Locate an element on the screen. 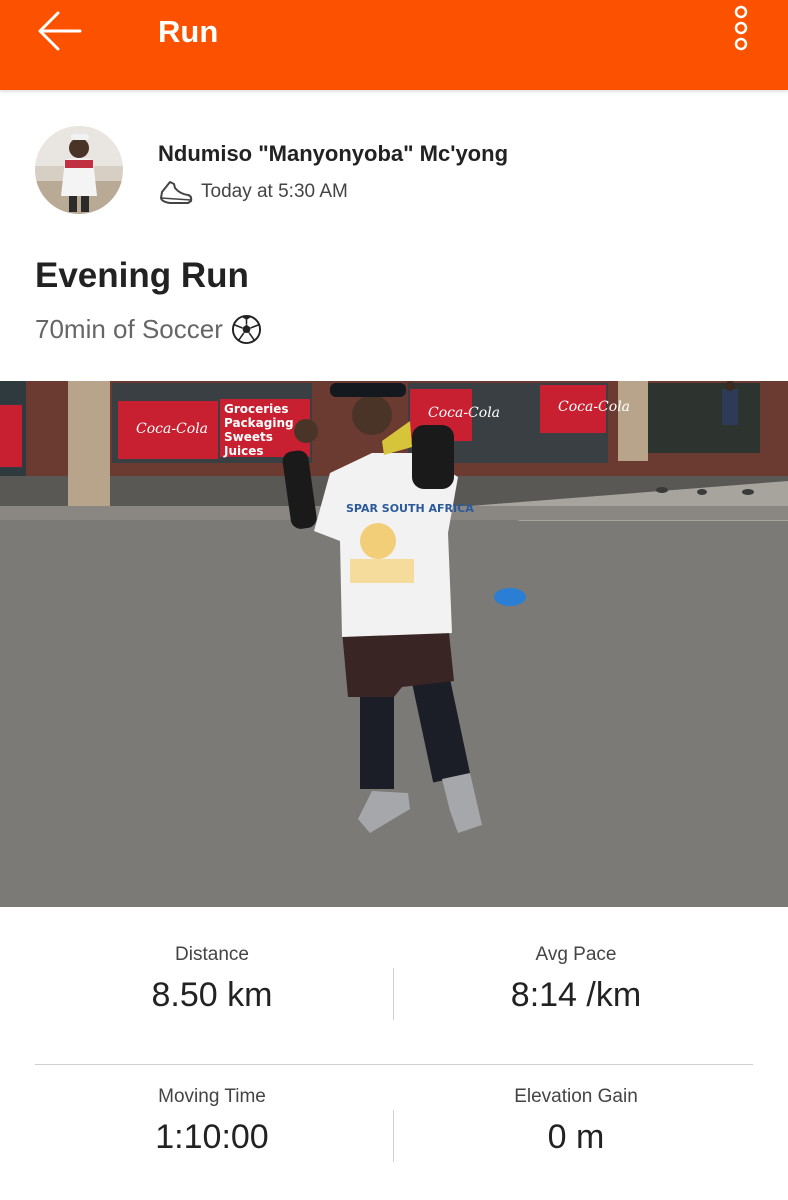 This screenshot has width=788, height=1200. more-vertical-icon is located at coordinates (741, 28).